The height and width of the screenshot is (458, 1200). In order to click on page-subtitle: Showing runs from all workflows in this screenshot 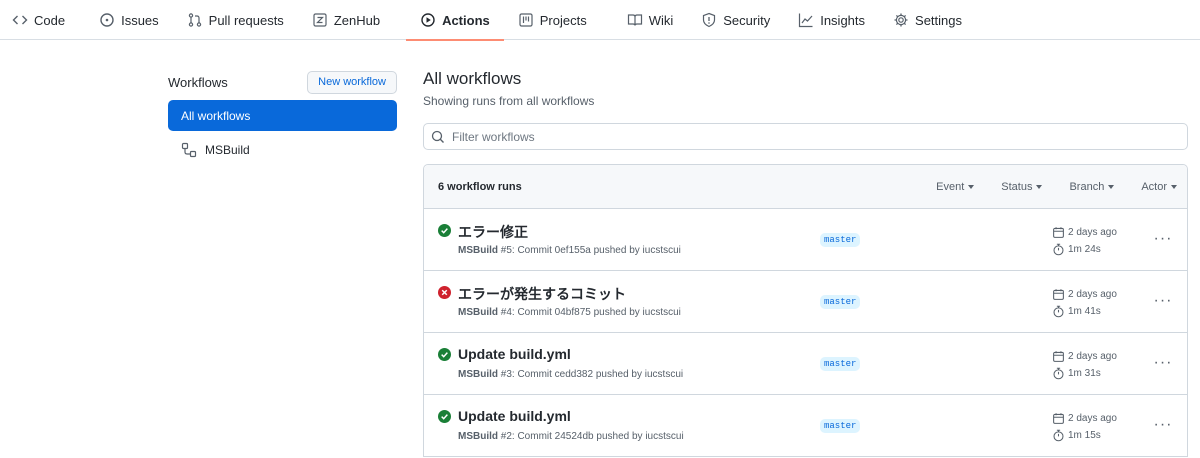, I will do `click(509, 101)`.